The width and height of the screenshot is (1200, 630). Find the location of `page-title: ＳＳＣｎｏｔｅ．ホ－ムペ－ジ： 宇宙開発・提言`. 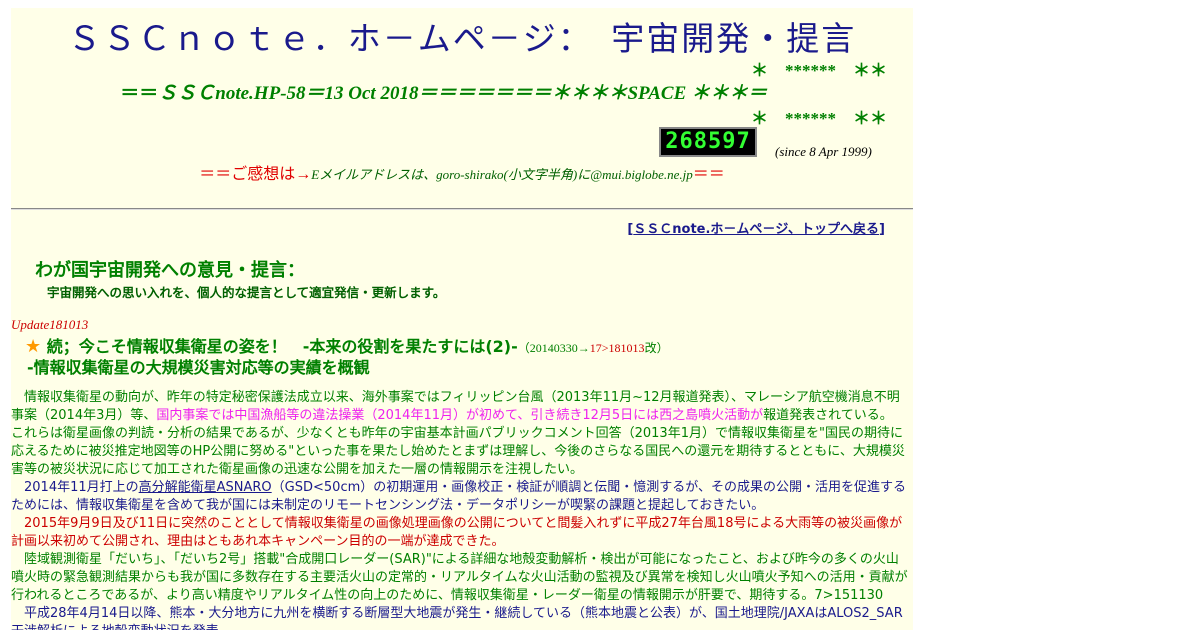

page-title: ＳＳＣｎｏｔｅ．ホ－ムペ－ジ： 宇宙開発・提言 is located at coordinates (462, 38).